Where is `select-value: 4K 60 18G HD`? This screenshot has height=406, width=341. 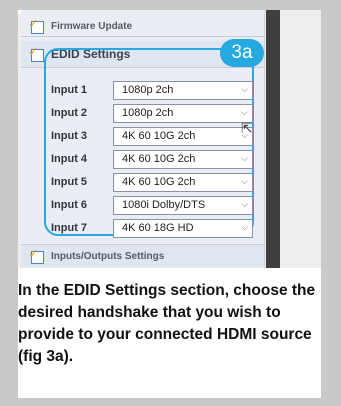 select-value: 4K 60 18G HD is located at coordinates (158, 228).